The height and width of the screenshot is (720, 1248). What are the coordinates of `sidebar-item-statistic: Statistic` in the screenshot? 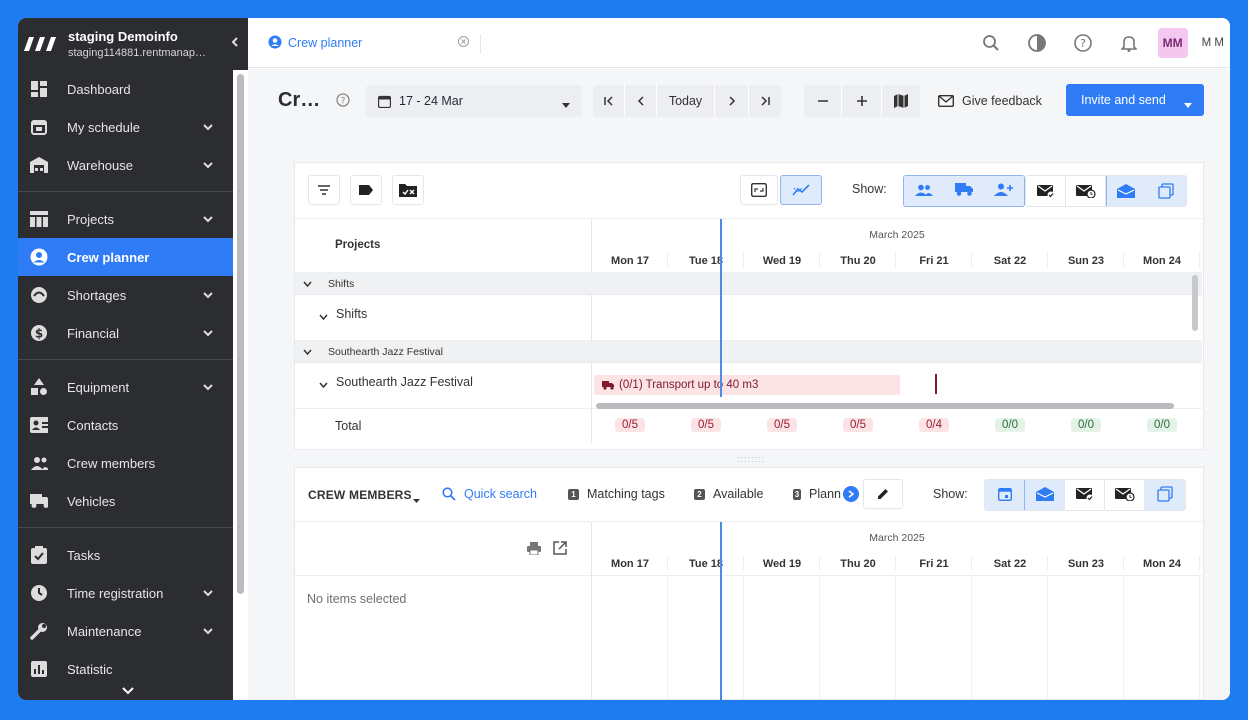 It's located at (125, 669).